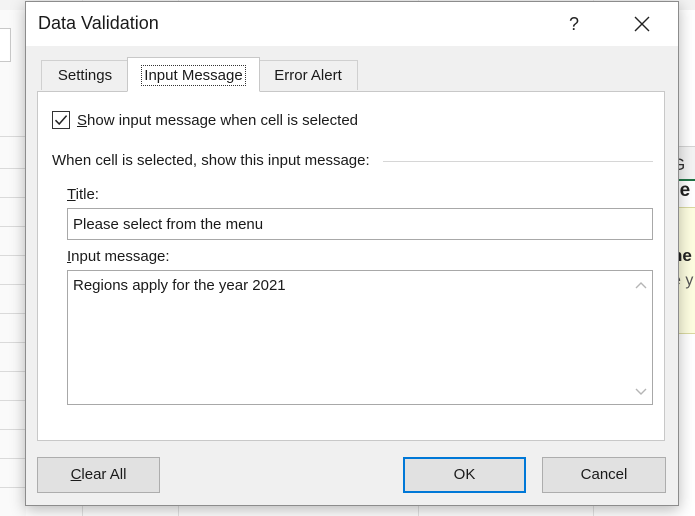 This screenshot has width=695, height=516. I want to click on chevron-up-icon, so click(641, 285).